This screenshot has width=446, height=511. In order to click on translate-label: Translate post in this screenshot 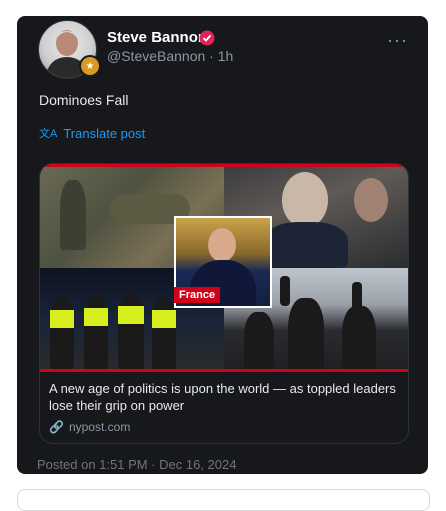, I will do `click(104, 133)`.